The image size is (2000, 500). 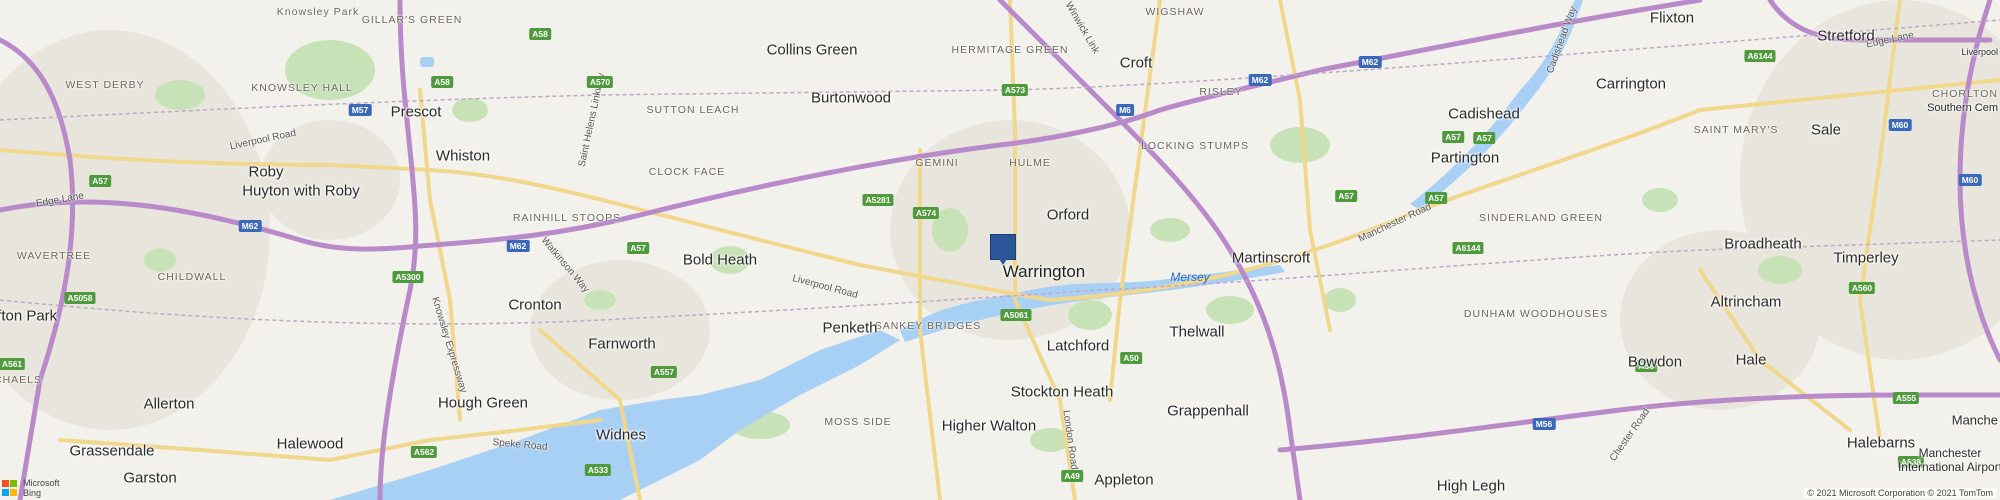 What do you see at coordinates (105, 85) in the screenshot?
I see `locality-label-west-derby: WEST DERBY` at bounding box center [105, 85].